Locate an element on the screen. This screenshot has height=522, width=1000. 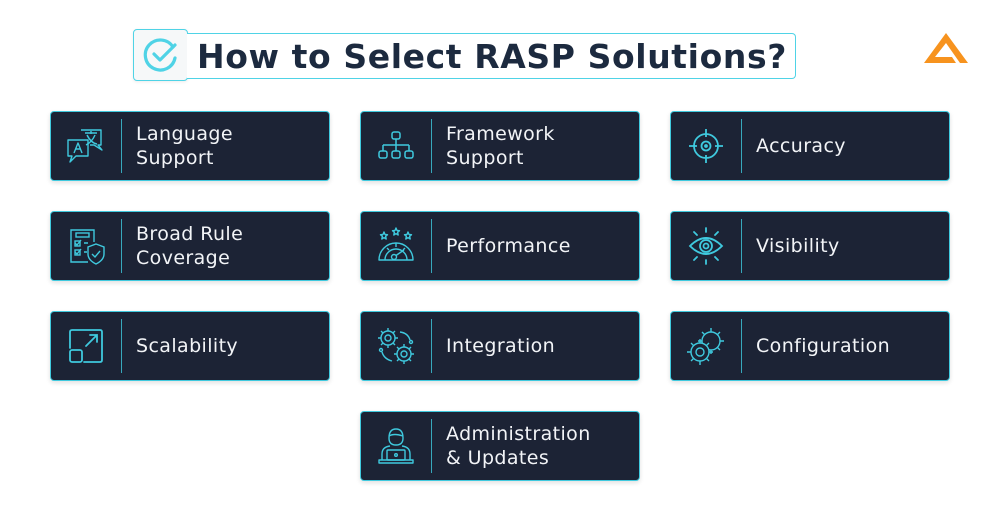
card-label: Integration is located at coordinates (501, 346).